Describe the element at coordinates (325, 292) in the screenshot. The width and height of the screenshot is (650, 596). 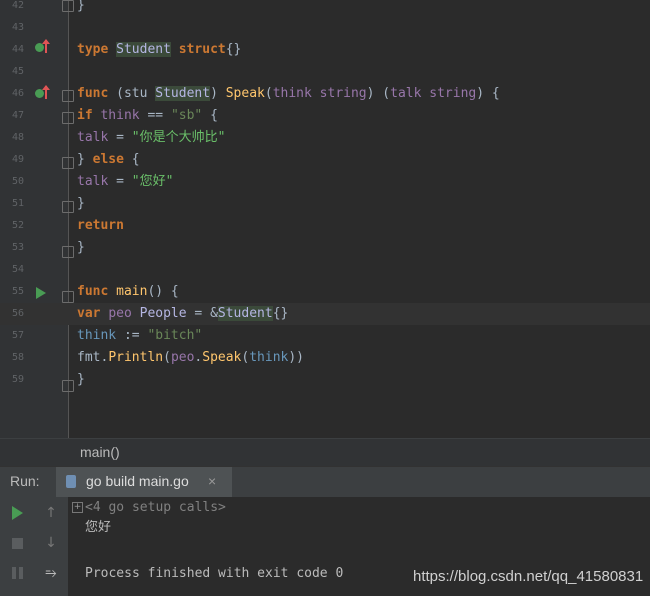
I see `code-line: 55 func main() {` at that location.